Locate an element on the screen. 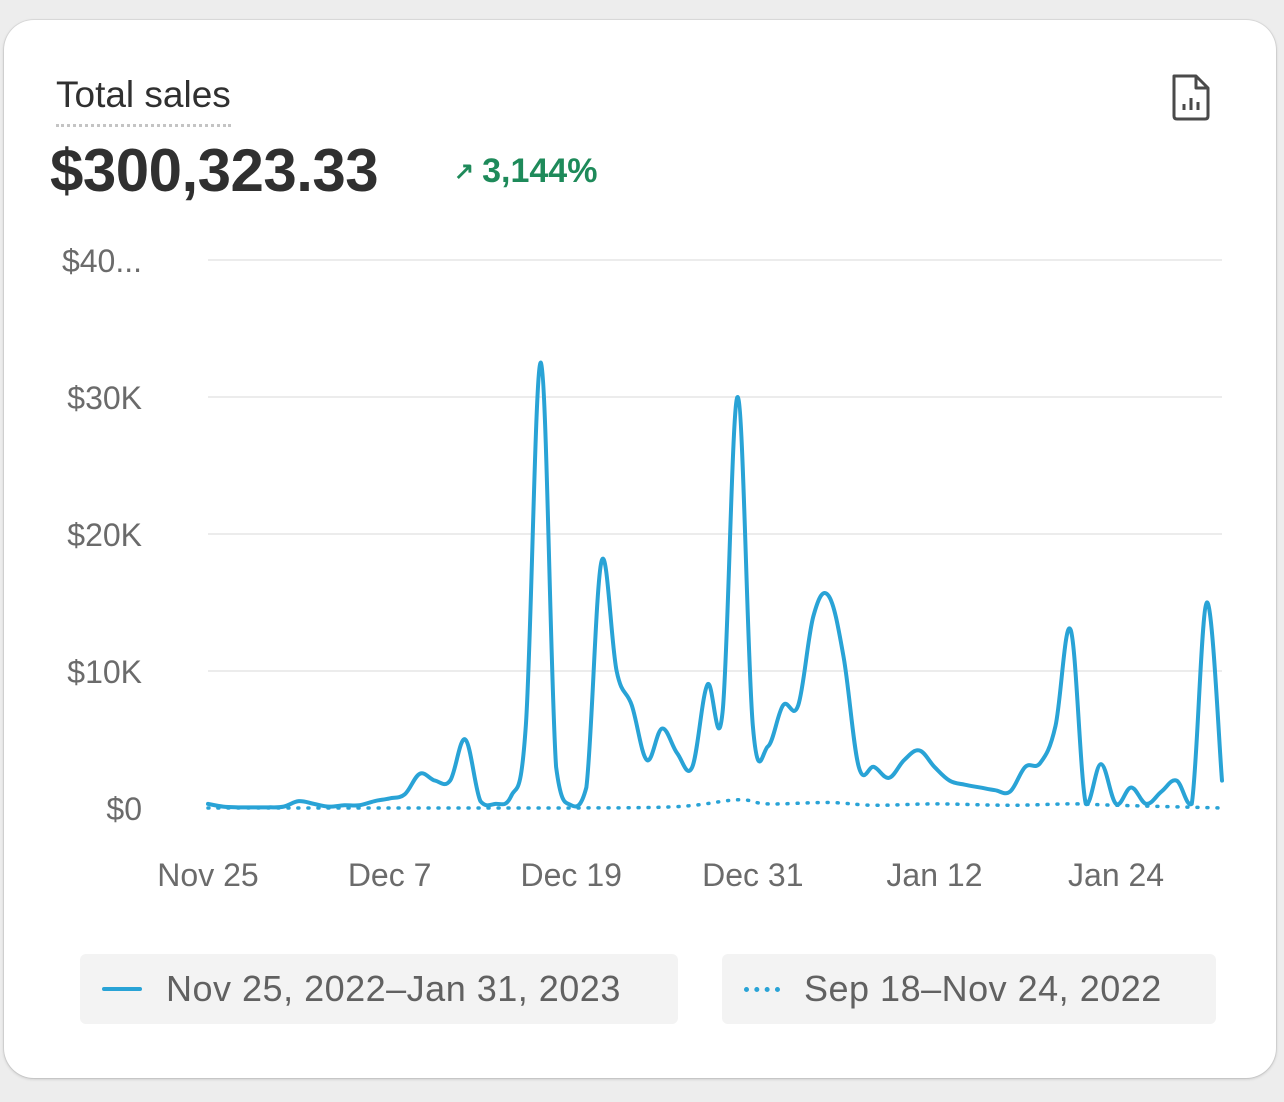 The image size is (1284, 1102). x-tick-label: Nov 25 is located at coordinates (207, 875).